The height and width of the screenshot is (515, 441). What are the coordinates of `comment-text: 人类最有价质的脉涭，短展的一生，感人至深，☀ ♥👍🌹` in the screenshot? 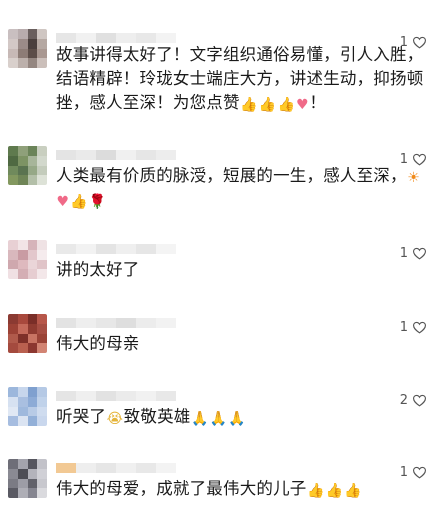 It's located at (238, 188).